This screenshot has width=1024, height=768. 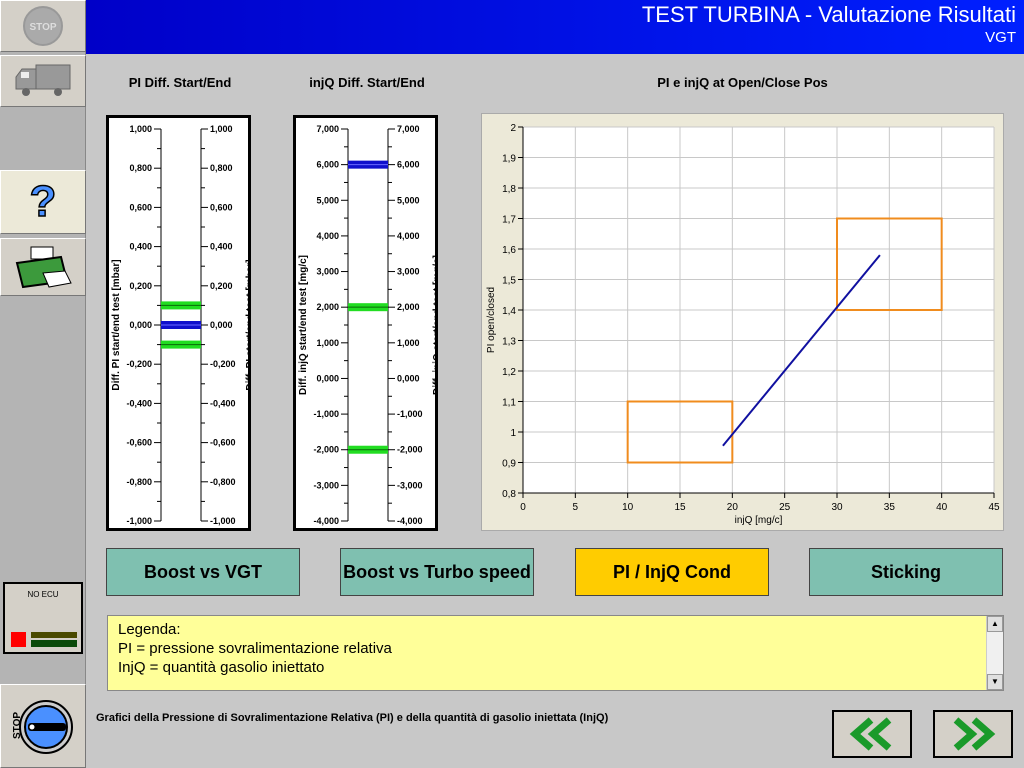 I want to click on gauge-injq-title: injQ Diff. Start/End, so click(x=367, y=82).